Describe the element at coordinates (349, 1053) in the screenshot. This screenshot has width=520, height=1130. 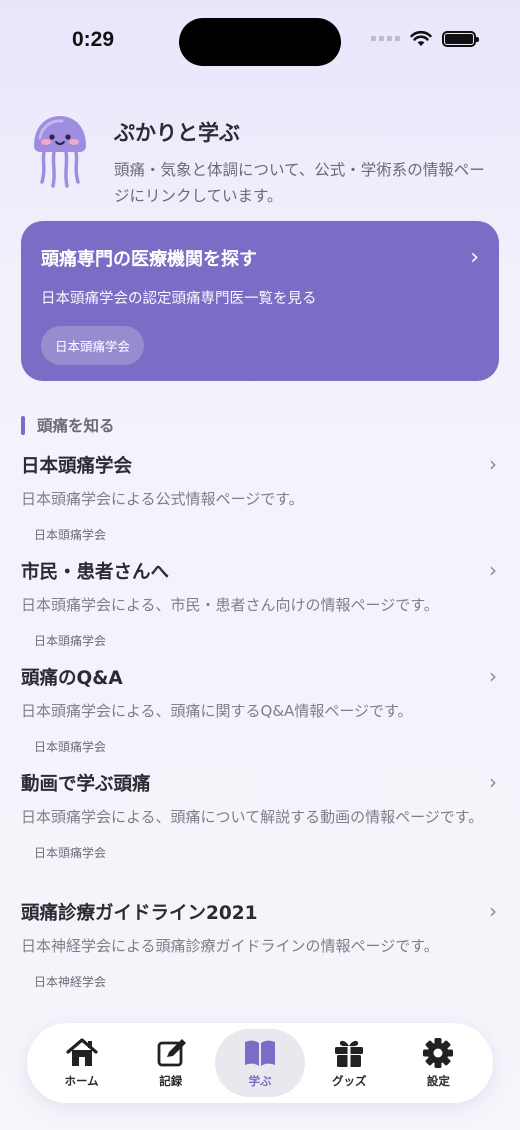
I see `gift-icon` at that location.